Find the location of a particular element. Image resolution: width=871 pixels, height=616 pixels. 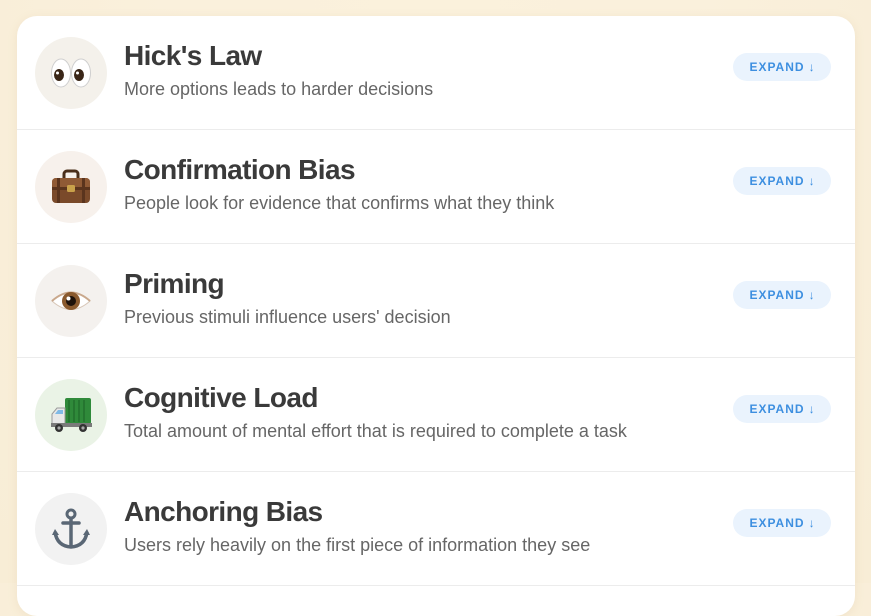

anchor-icon is located at coordinates (71, 529).